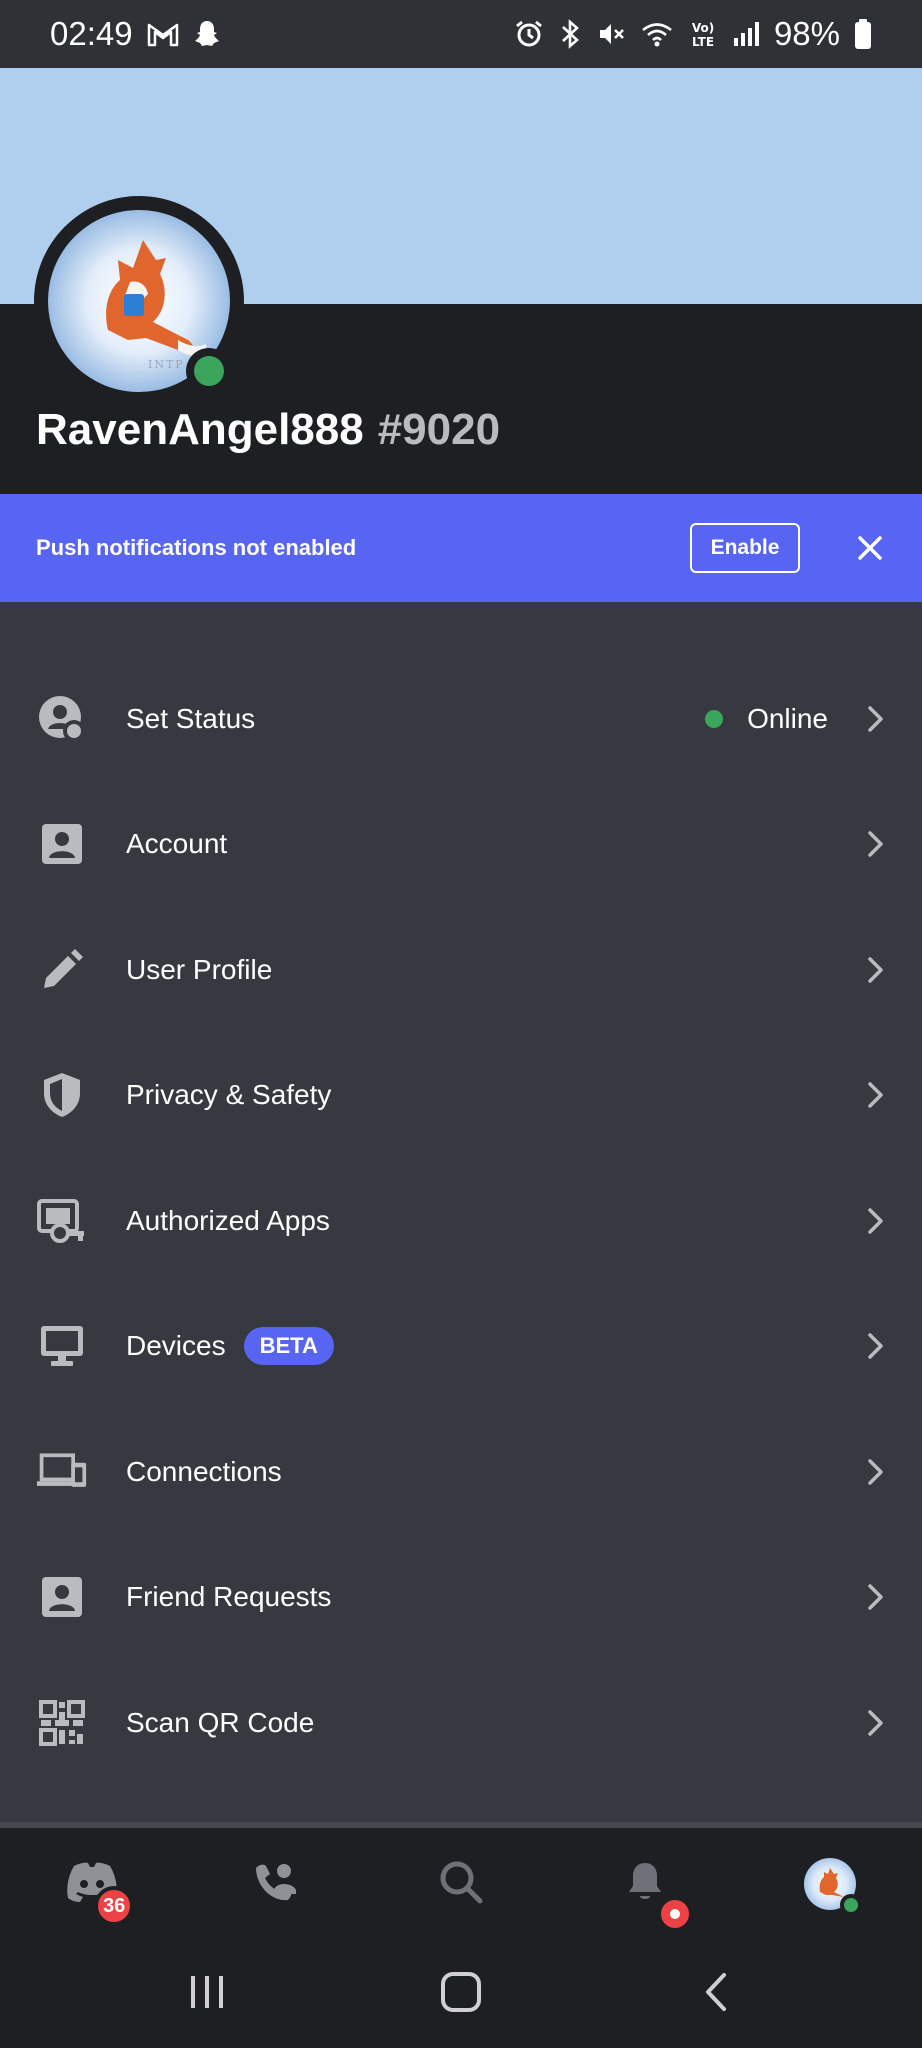 This screenshot has height=2048, width=922. Describe the element at coordinates (461, 970) in the screenshot. I see `menu-item-user-profile: User Profile` at that location.